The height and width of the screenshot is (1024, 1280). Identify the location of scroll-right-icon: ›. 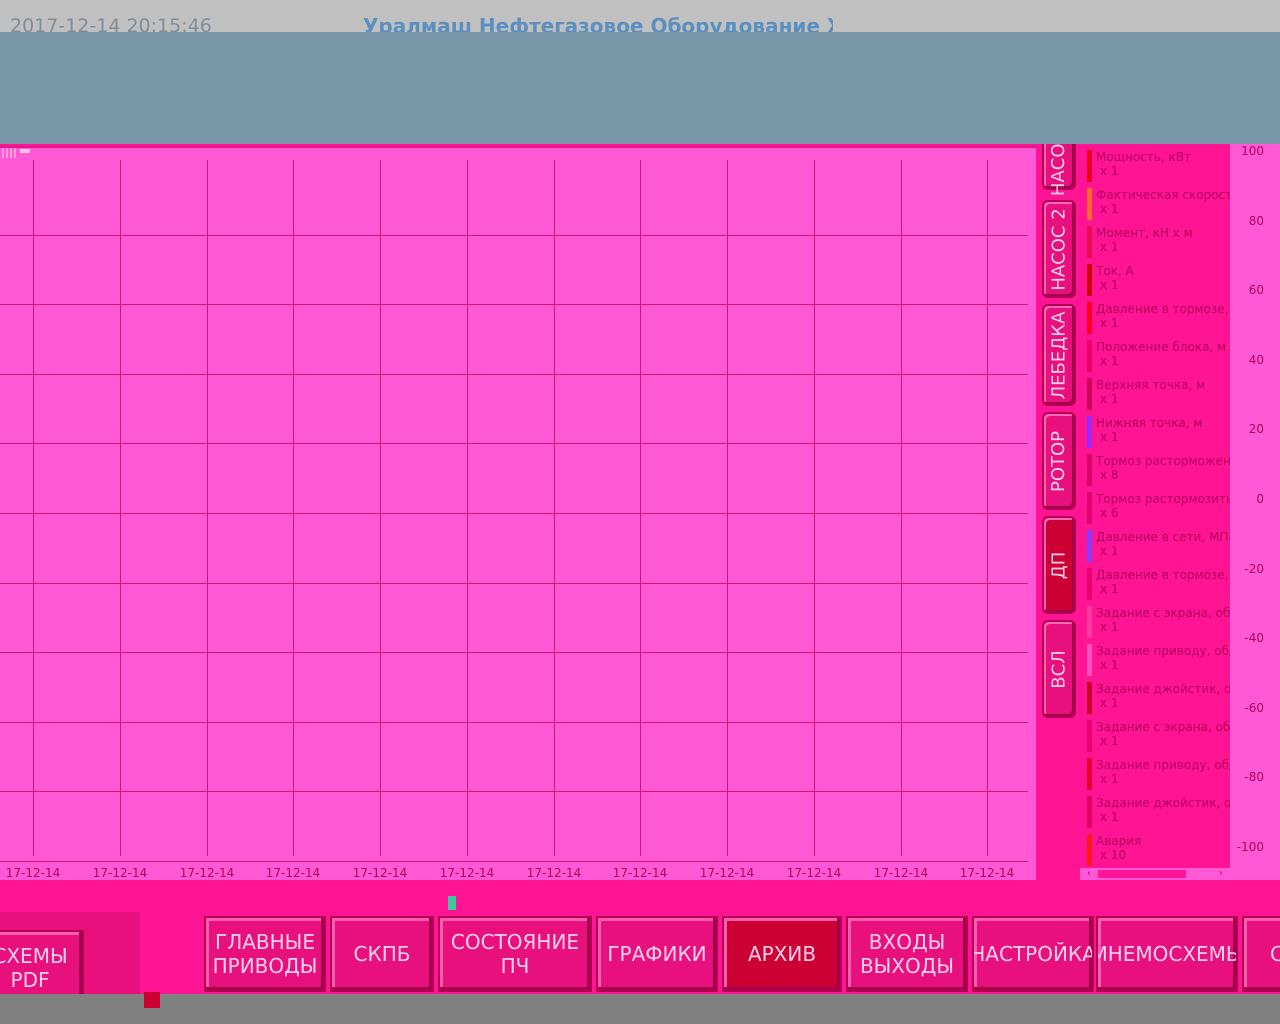
(1221, 874).